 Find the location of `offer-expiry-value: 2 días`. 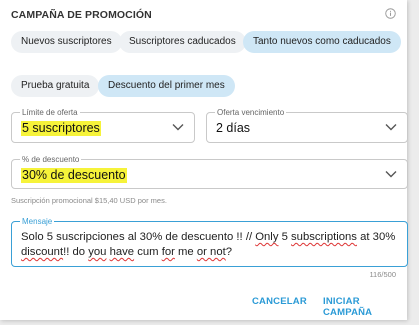

offer-expiry-value: 2 días is located at coordinates (233, 128).